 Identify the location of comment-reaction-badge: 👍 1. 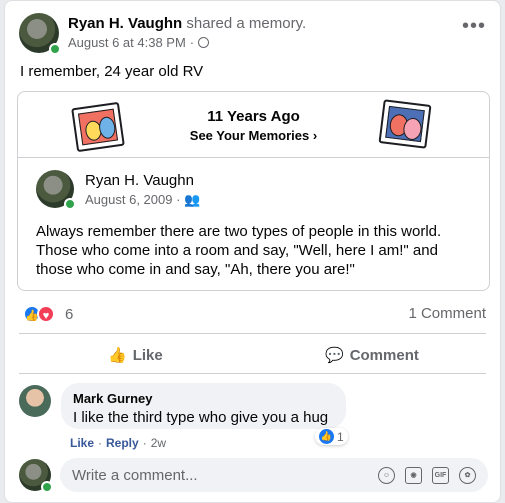
(331, 436).